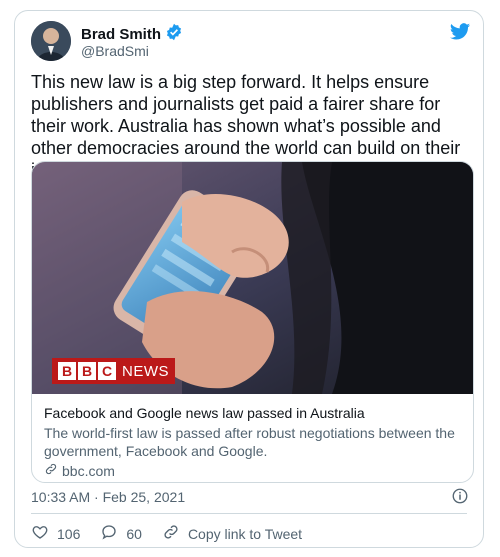  I want to click on heart-icon, so click(40, 533).